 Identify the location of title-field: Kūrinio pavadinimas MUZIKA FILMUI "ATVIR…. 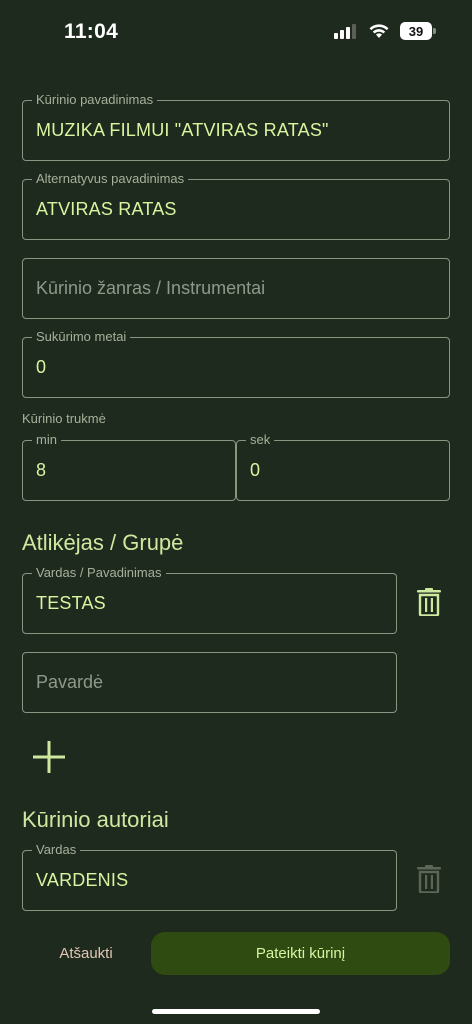
(236, 126).